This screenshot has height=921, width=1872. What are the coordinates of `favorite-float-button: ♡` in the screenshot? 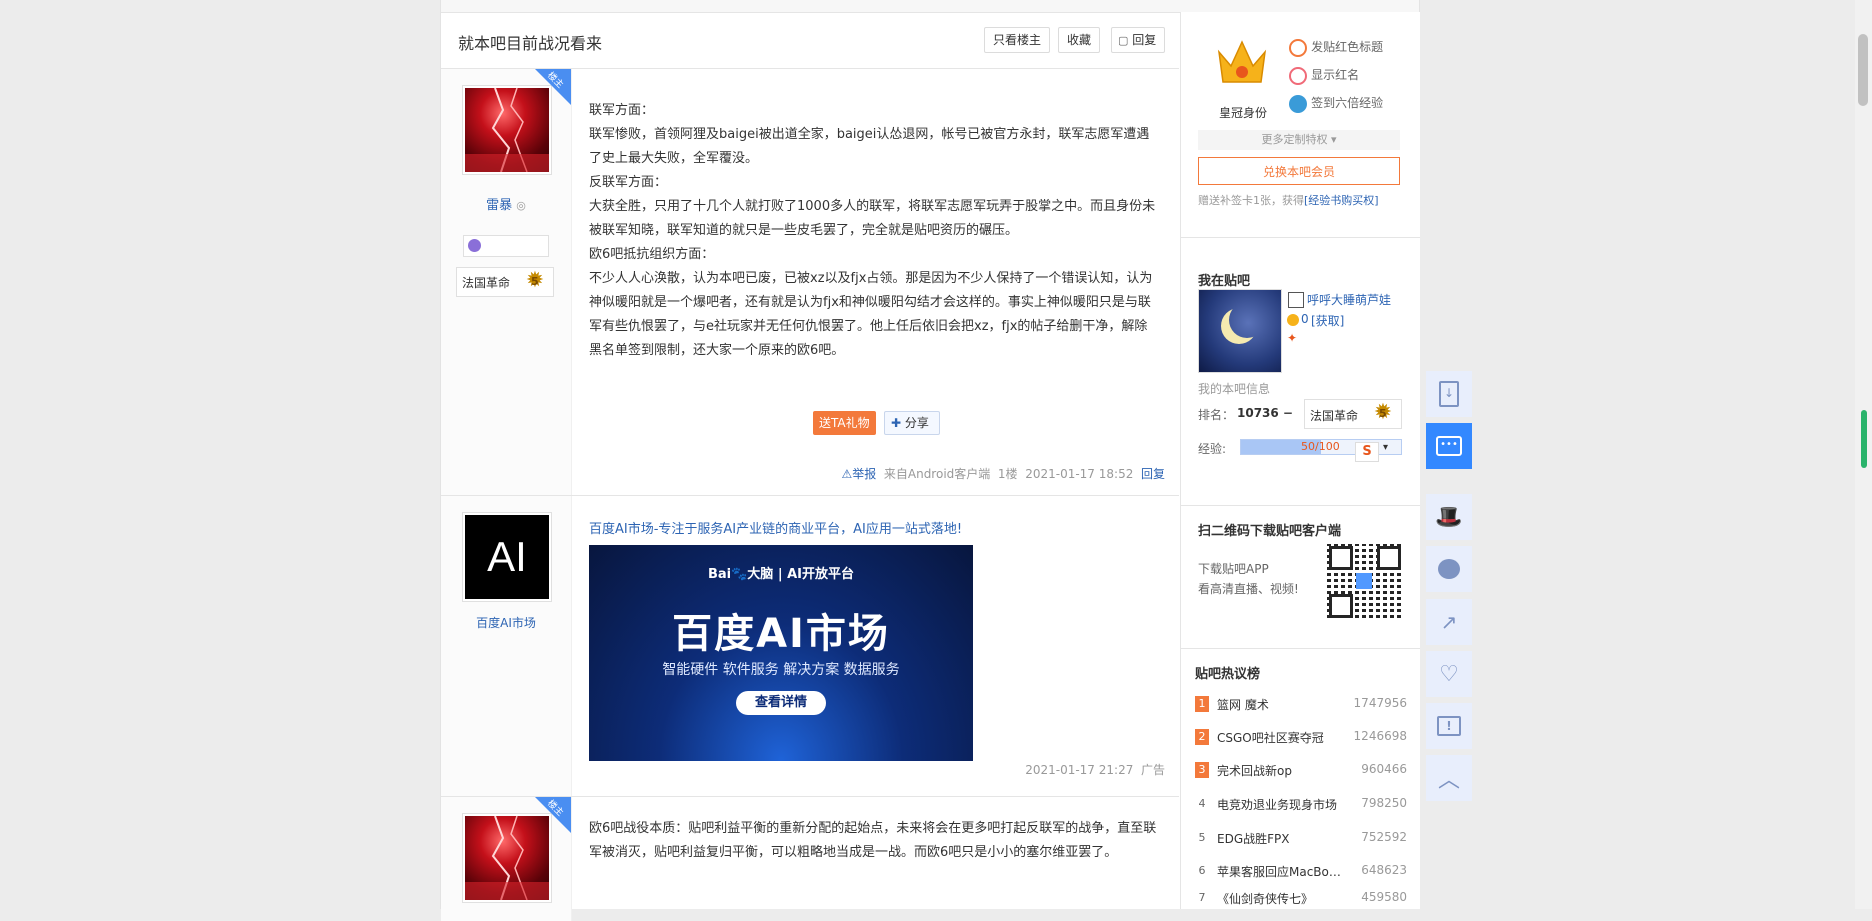 It's located at (1449, 674).